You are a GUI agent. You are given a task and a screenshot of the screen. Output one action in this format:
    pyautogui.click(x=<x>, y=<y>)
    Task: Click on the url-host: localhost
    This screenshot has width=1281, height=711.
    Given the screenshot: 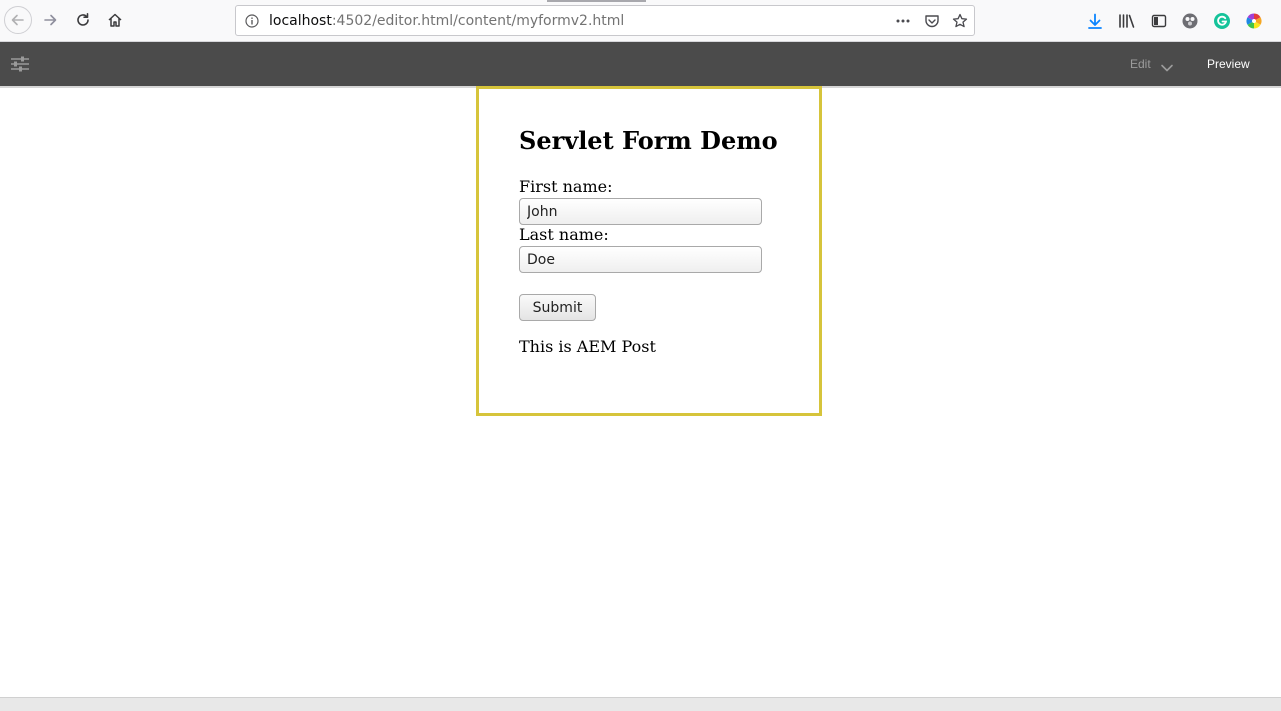 What is the action you would take?
    pyautogui.click(x=300, y=21)
    